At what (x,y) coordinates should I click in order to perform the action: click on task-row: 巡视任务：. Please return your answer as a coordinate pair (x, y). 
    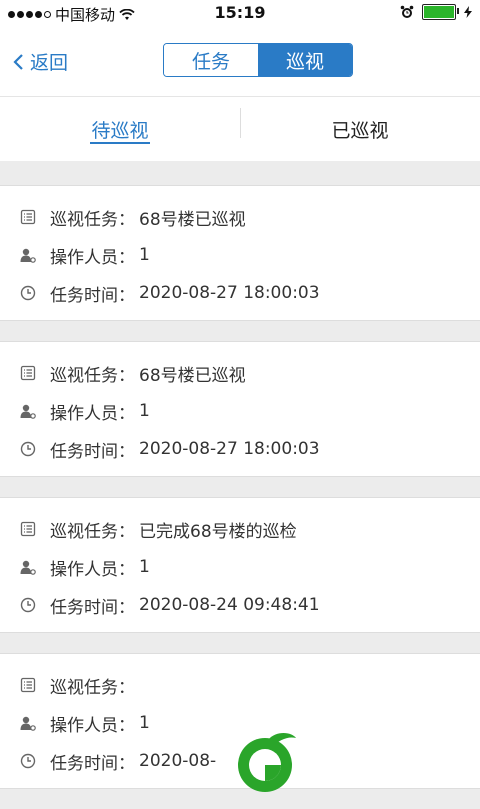
    Looking at the image, I should click on (240, 685).